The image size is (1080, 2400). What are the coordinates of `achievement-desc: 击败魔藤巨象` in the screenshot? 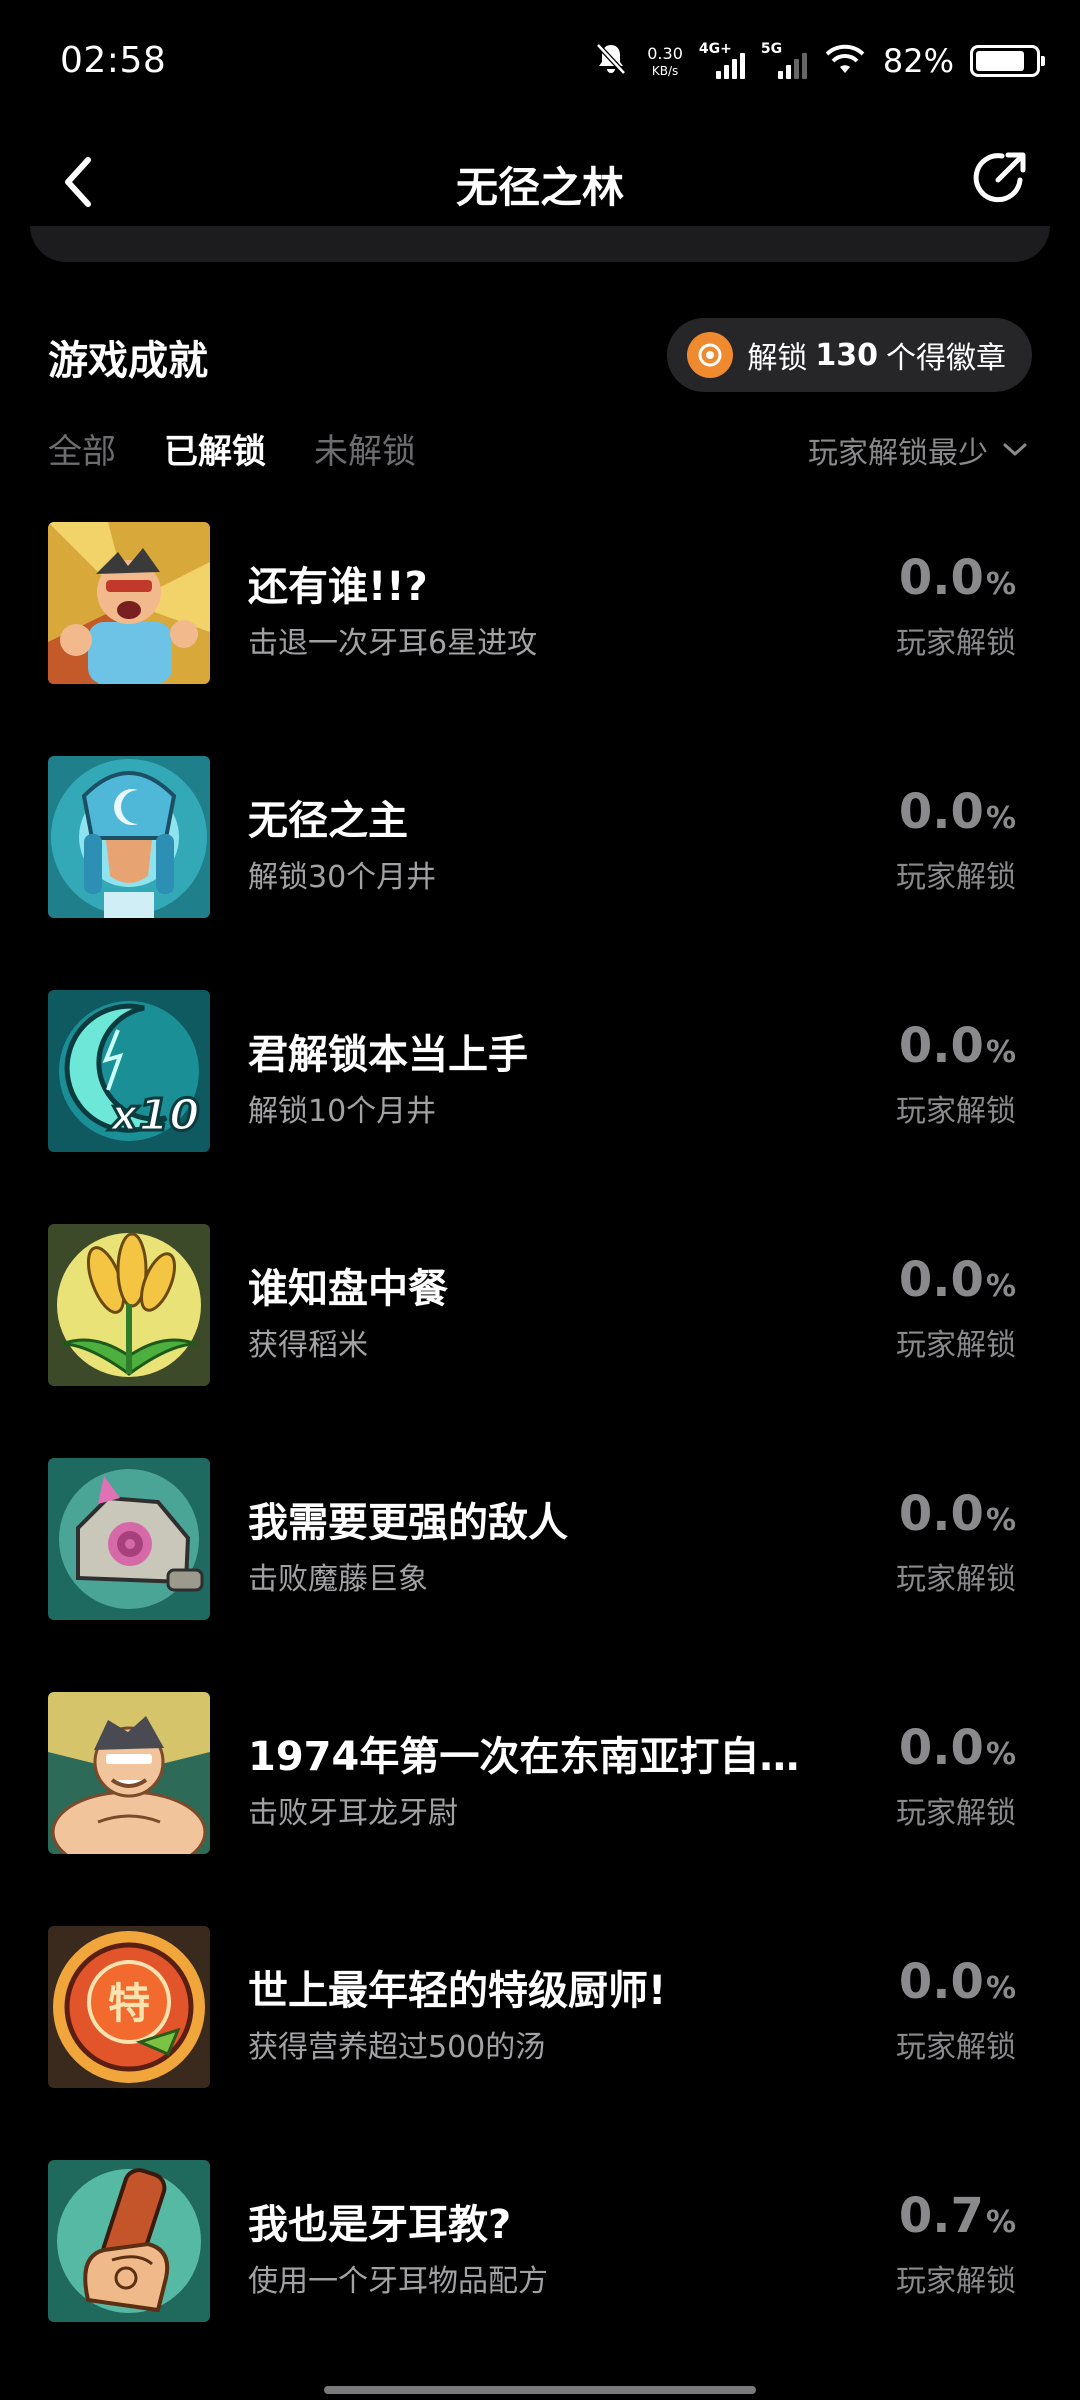 It's located at (338, 1579).